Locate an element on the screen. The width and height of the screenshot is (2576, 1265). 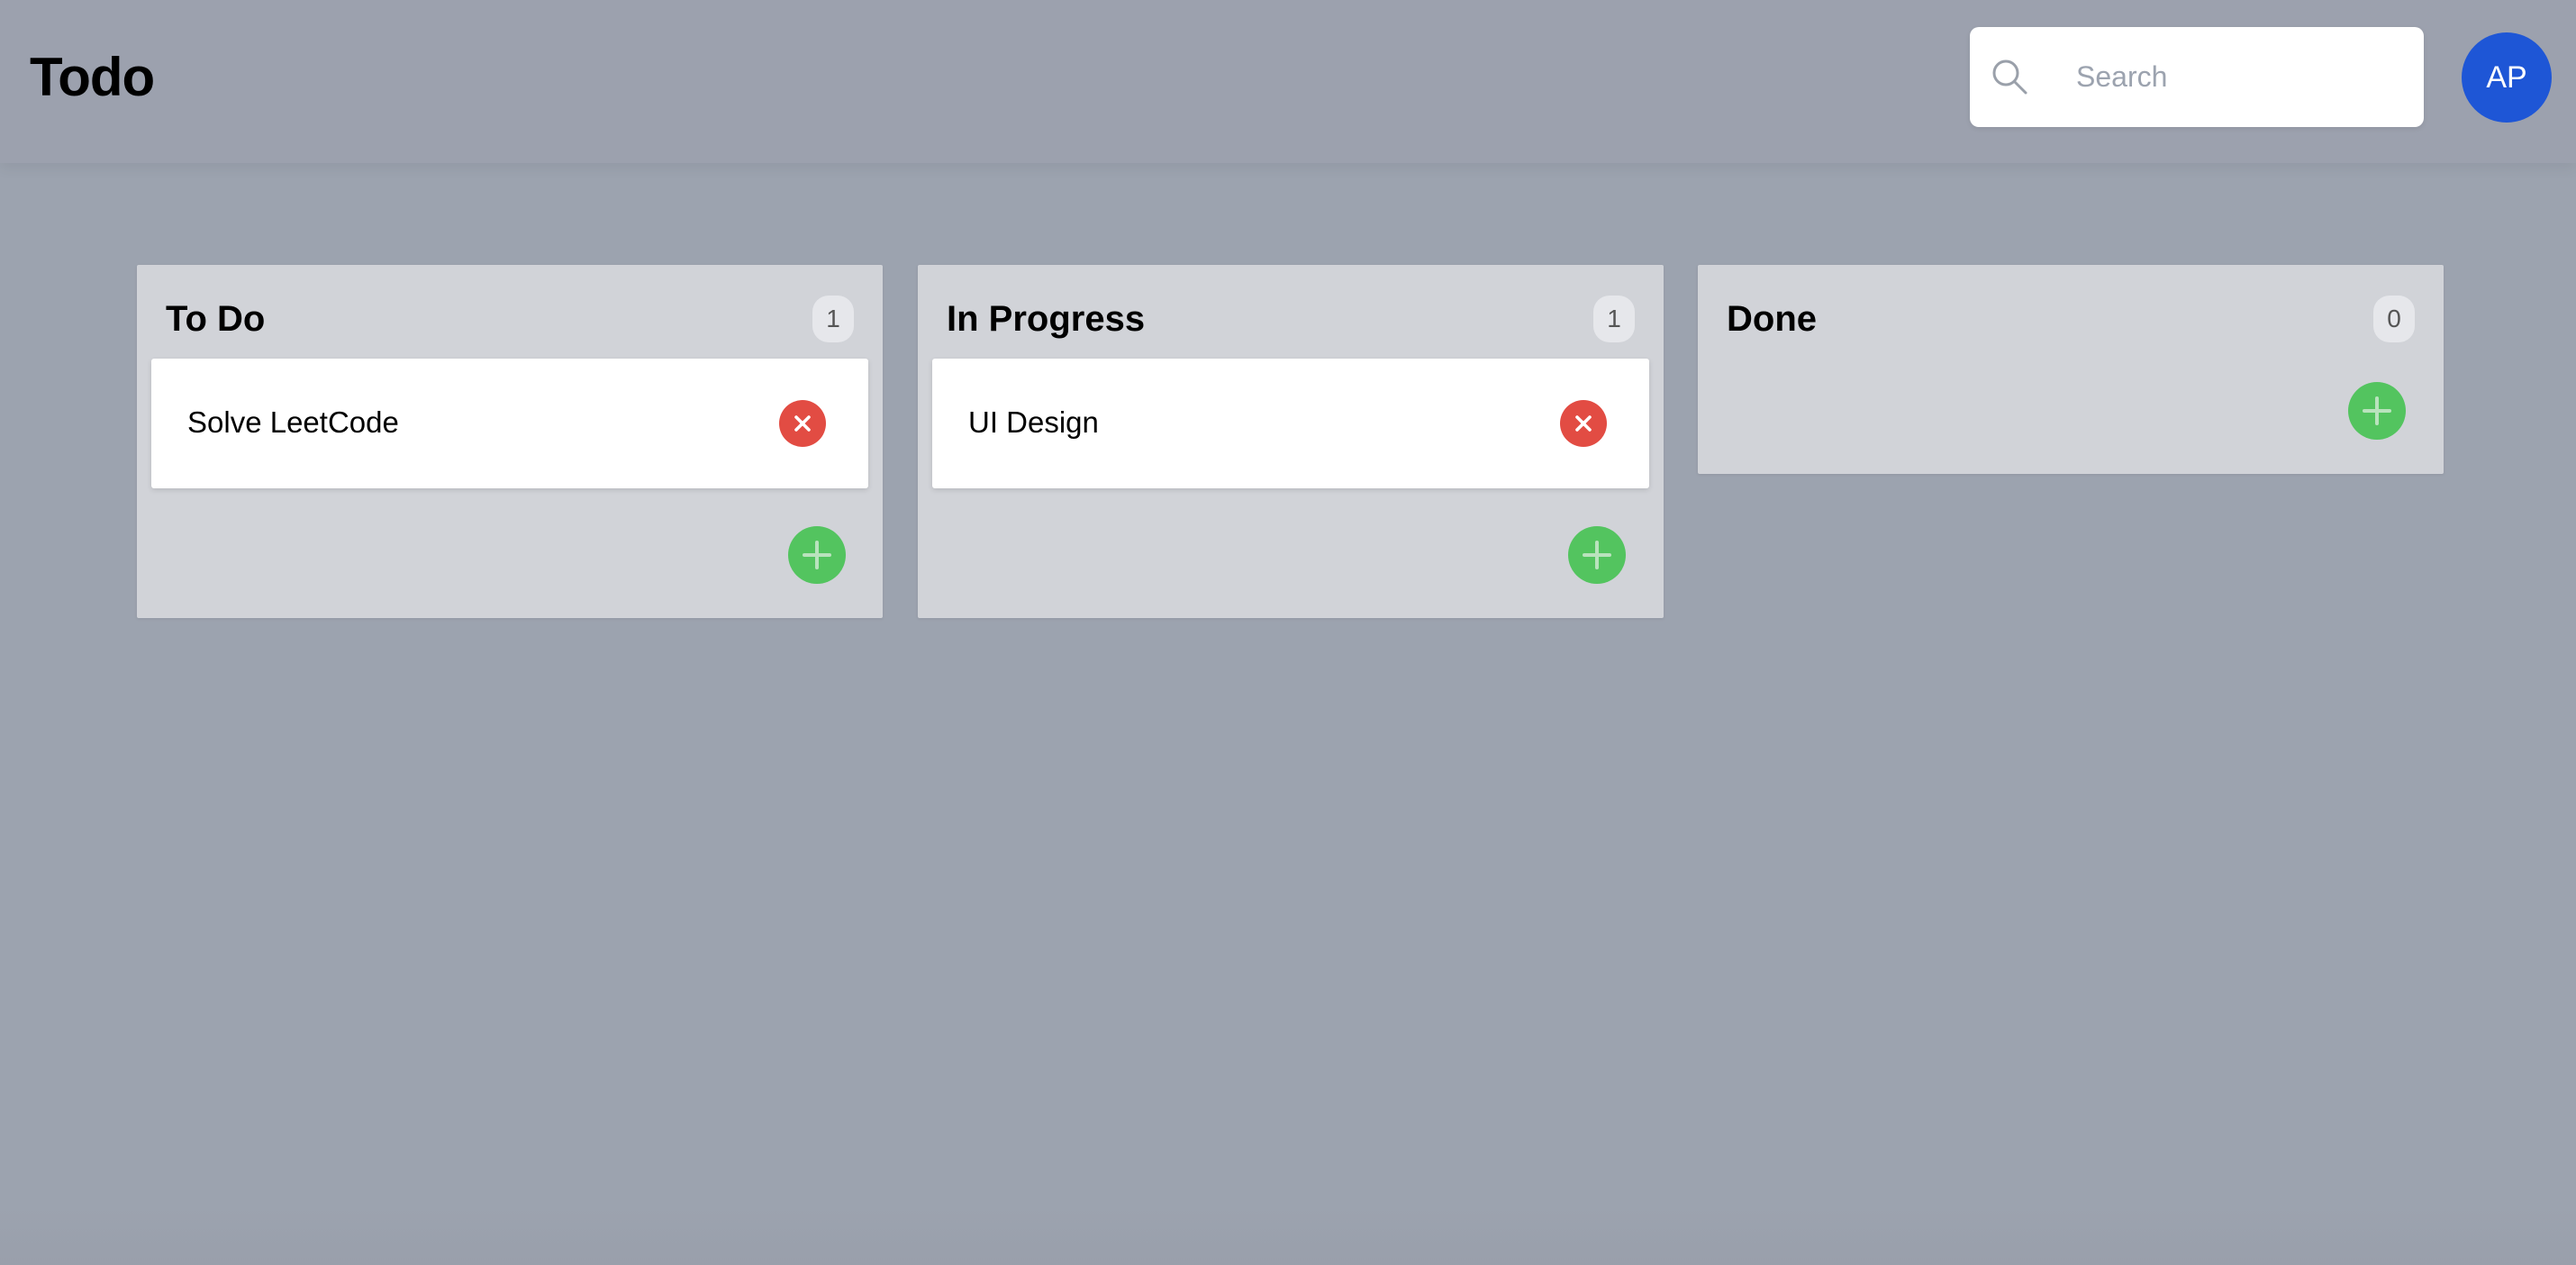
avatar: AP is located at coordinates (2507, 77).